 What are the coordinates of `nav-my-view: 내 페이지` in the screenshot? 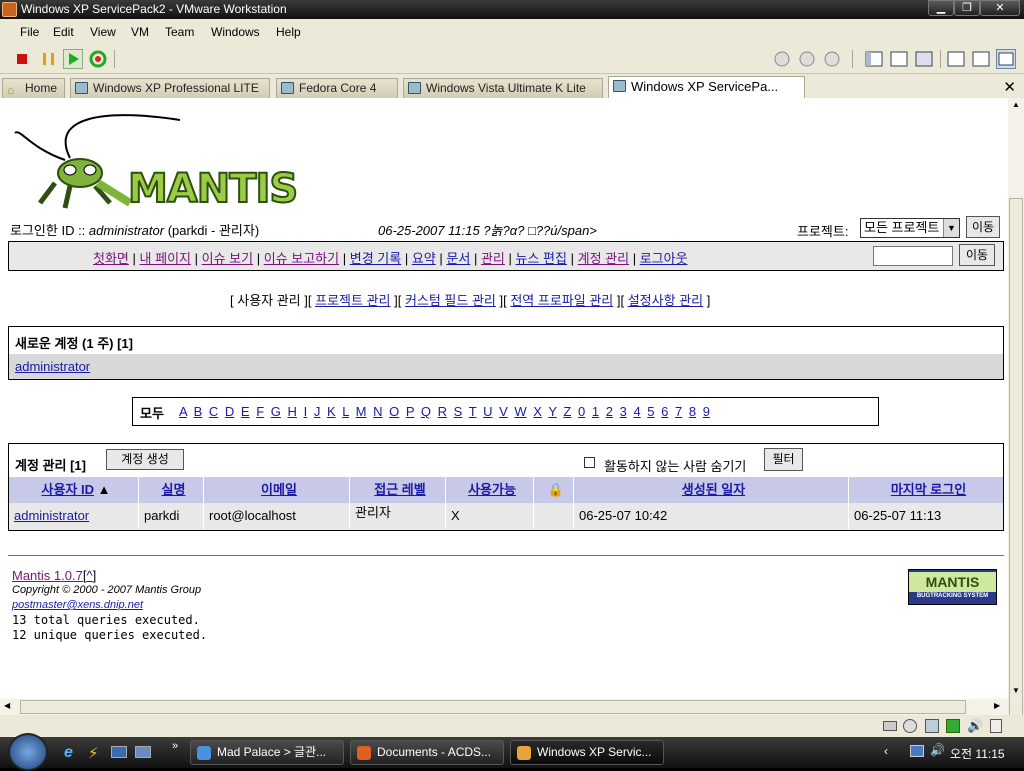 It's located at (165, 258).